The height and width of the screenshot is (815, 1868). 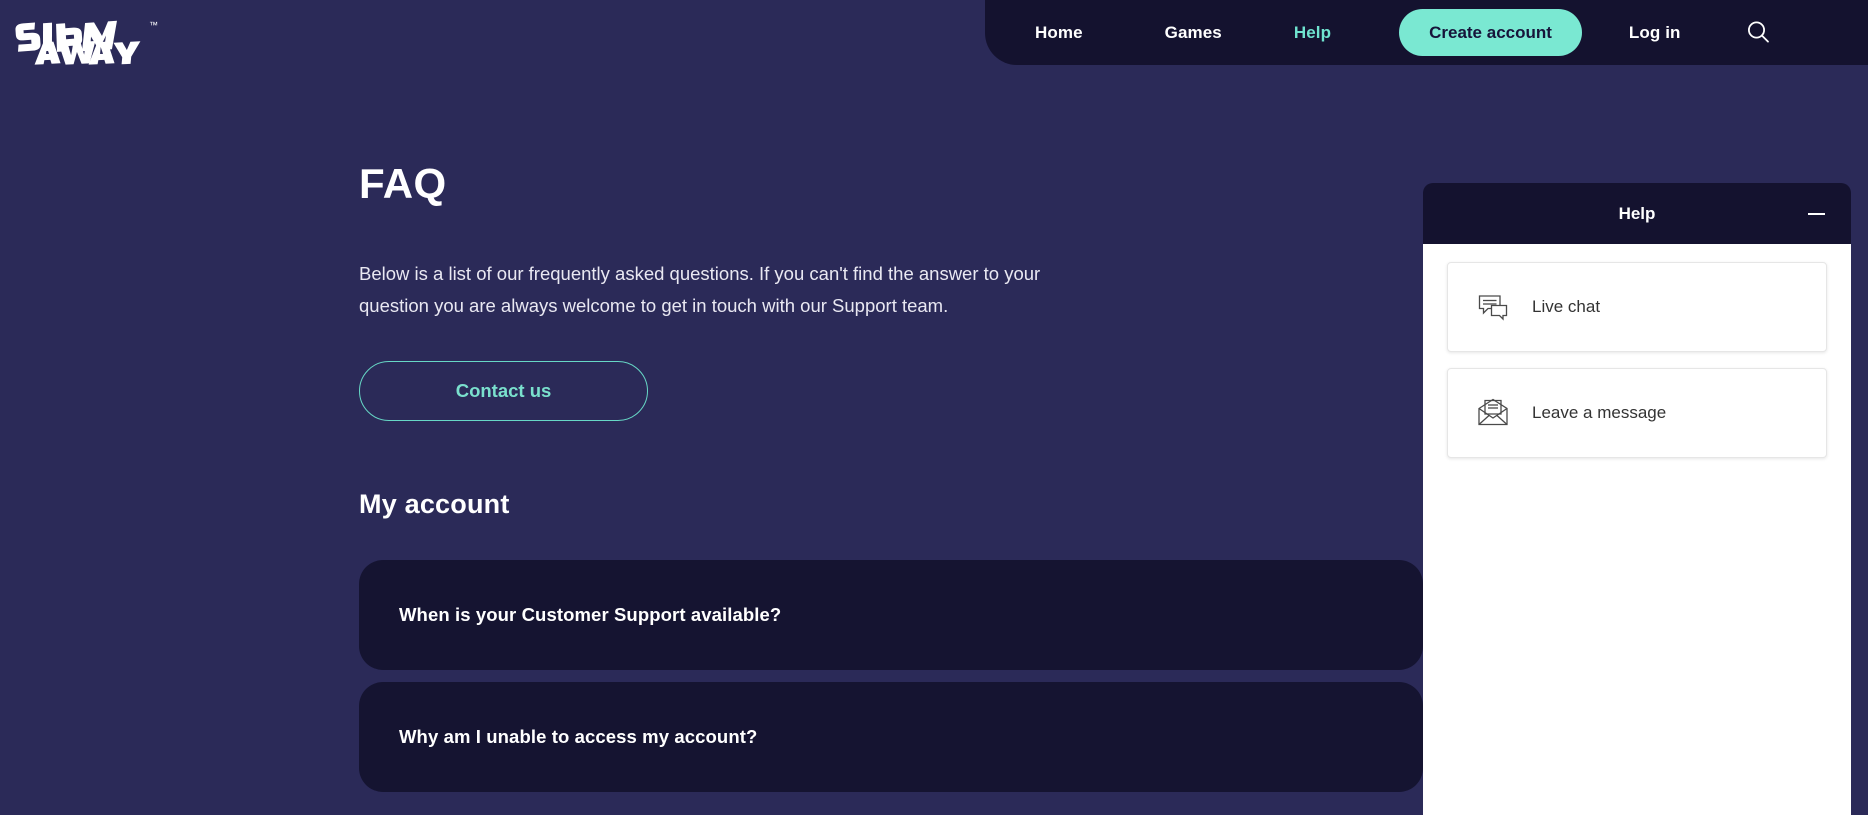 What do you see at coordinates (90, 39) in the screenshot?
I see `brand-logo: ™` at bounding box center [90, 39].